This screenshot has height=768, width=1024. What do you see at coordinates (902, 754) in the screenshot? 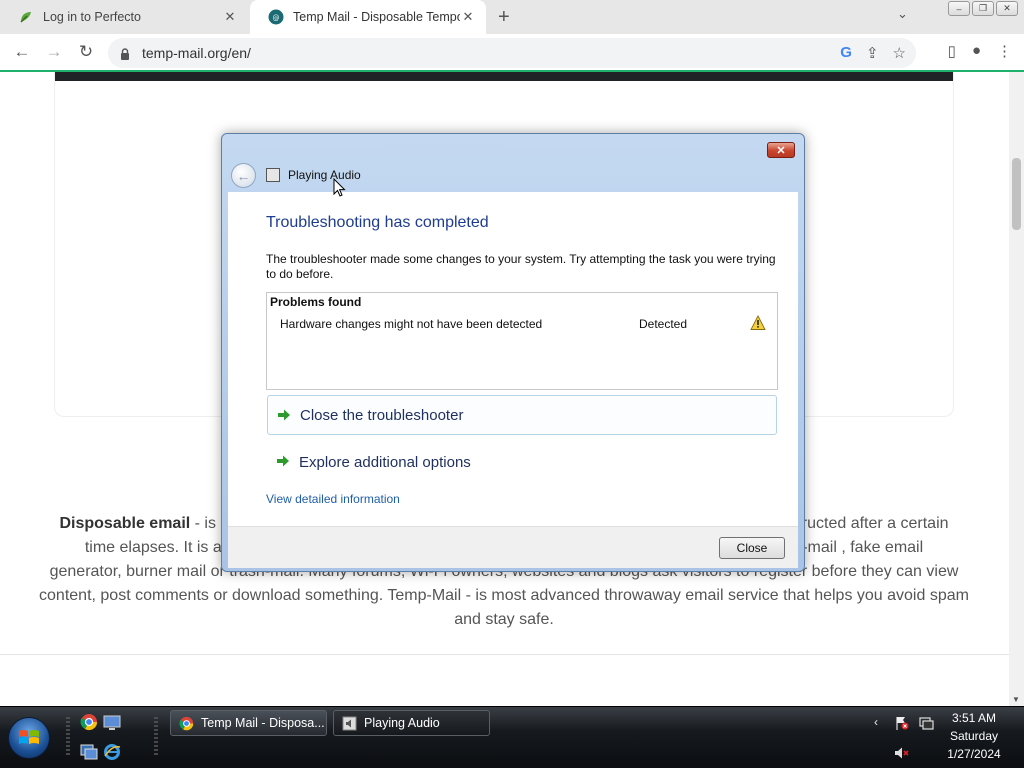
I see `volume-muted-icon` at bounding box center [902, 754].